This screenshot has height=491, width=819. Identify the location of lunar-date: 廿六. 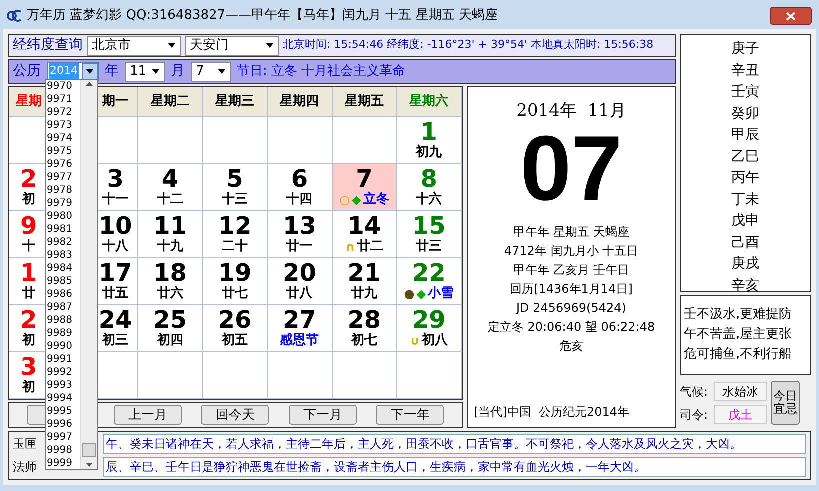
(170, 294).